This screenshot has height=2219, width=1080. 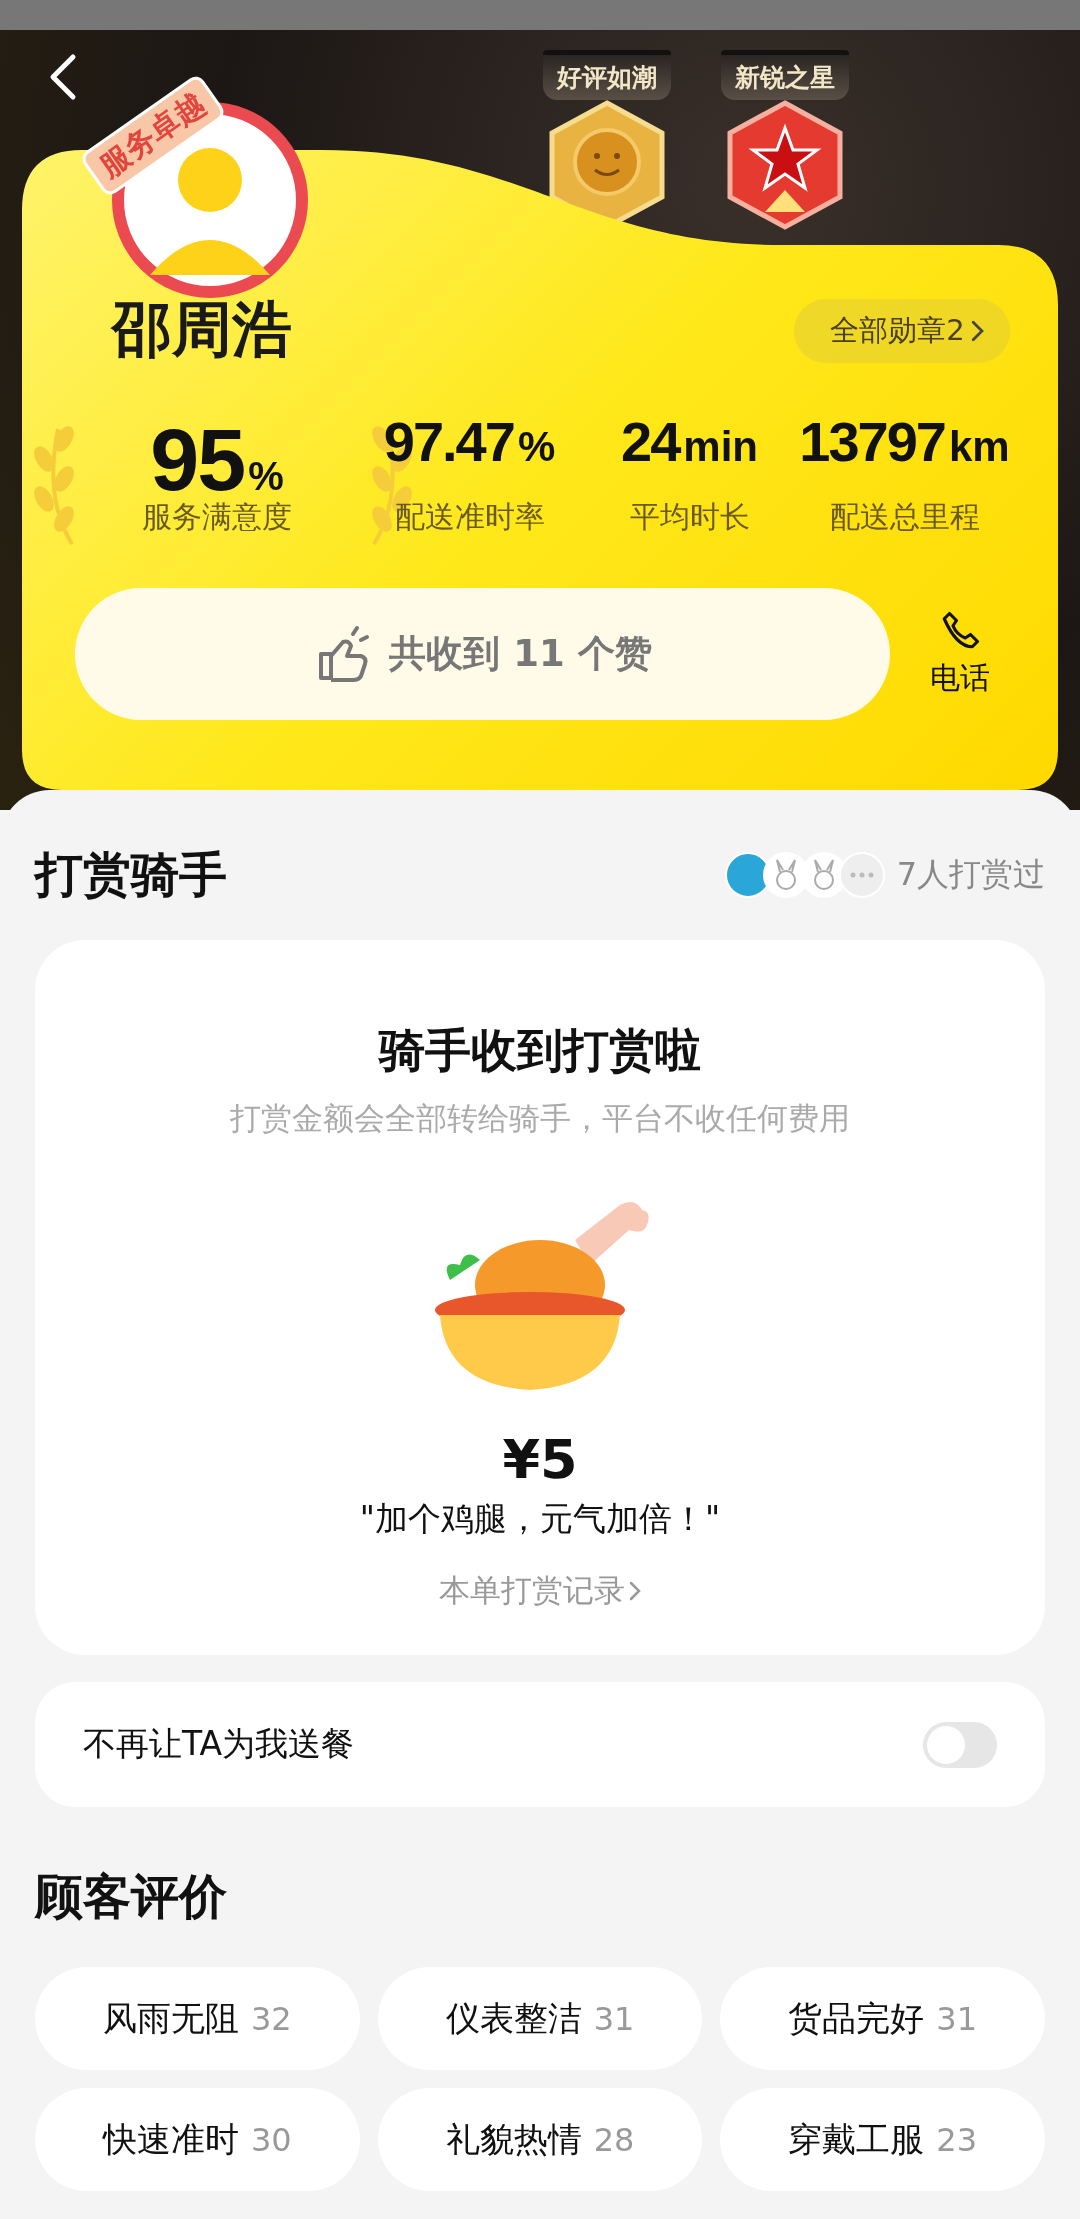 What do you see at coordinates (197, 2139) in the screenshot?
I see `review-tag: 快速准时 30` at bounding box center [197, 2139].